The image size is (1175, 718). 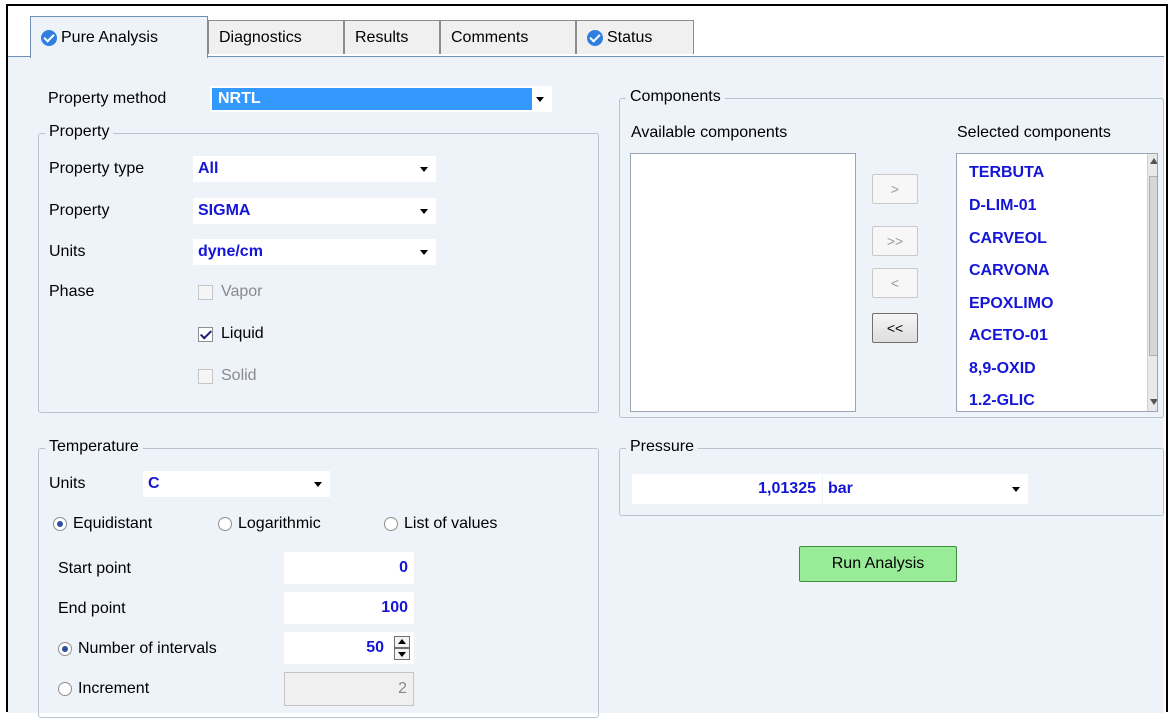 I want to click on scroll-thumb, so click(x=1153, y=266).